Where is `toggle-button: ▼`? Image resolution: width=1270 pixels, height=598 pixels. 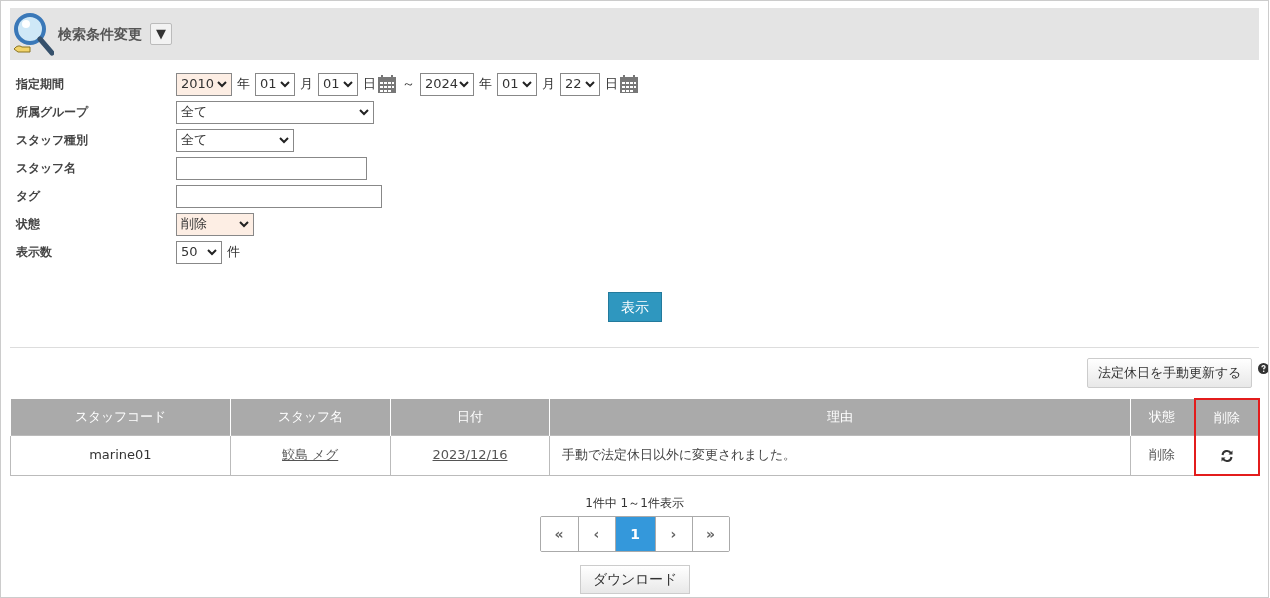 toggle-button: ▼ is located at coordinates (161, 34).